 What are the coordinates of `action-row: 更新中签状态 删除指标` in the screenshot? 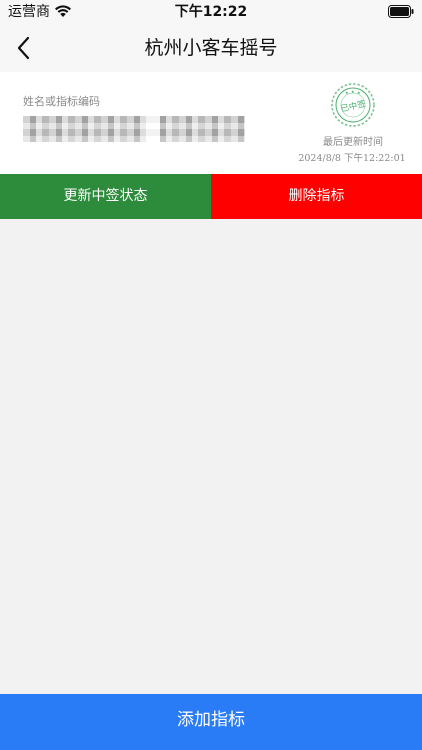 It's located at (211, 196).